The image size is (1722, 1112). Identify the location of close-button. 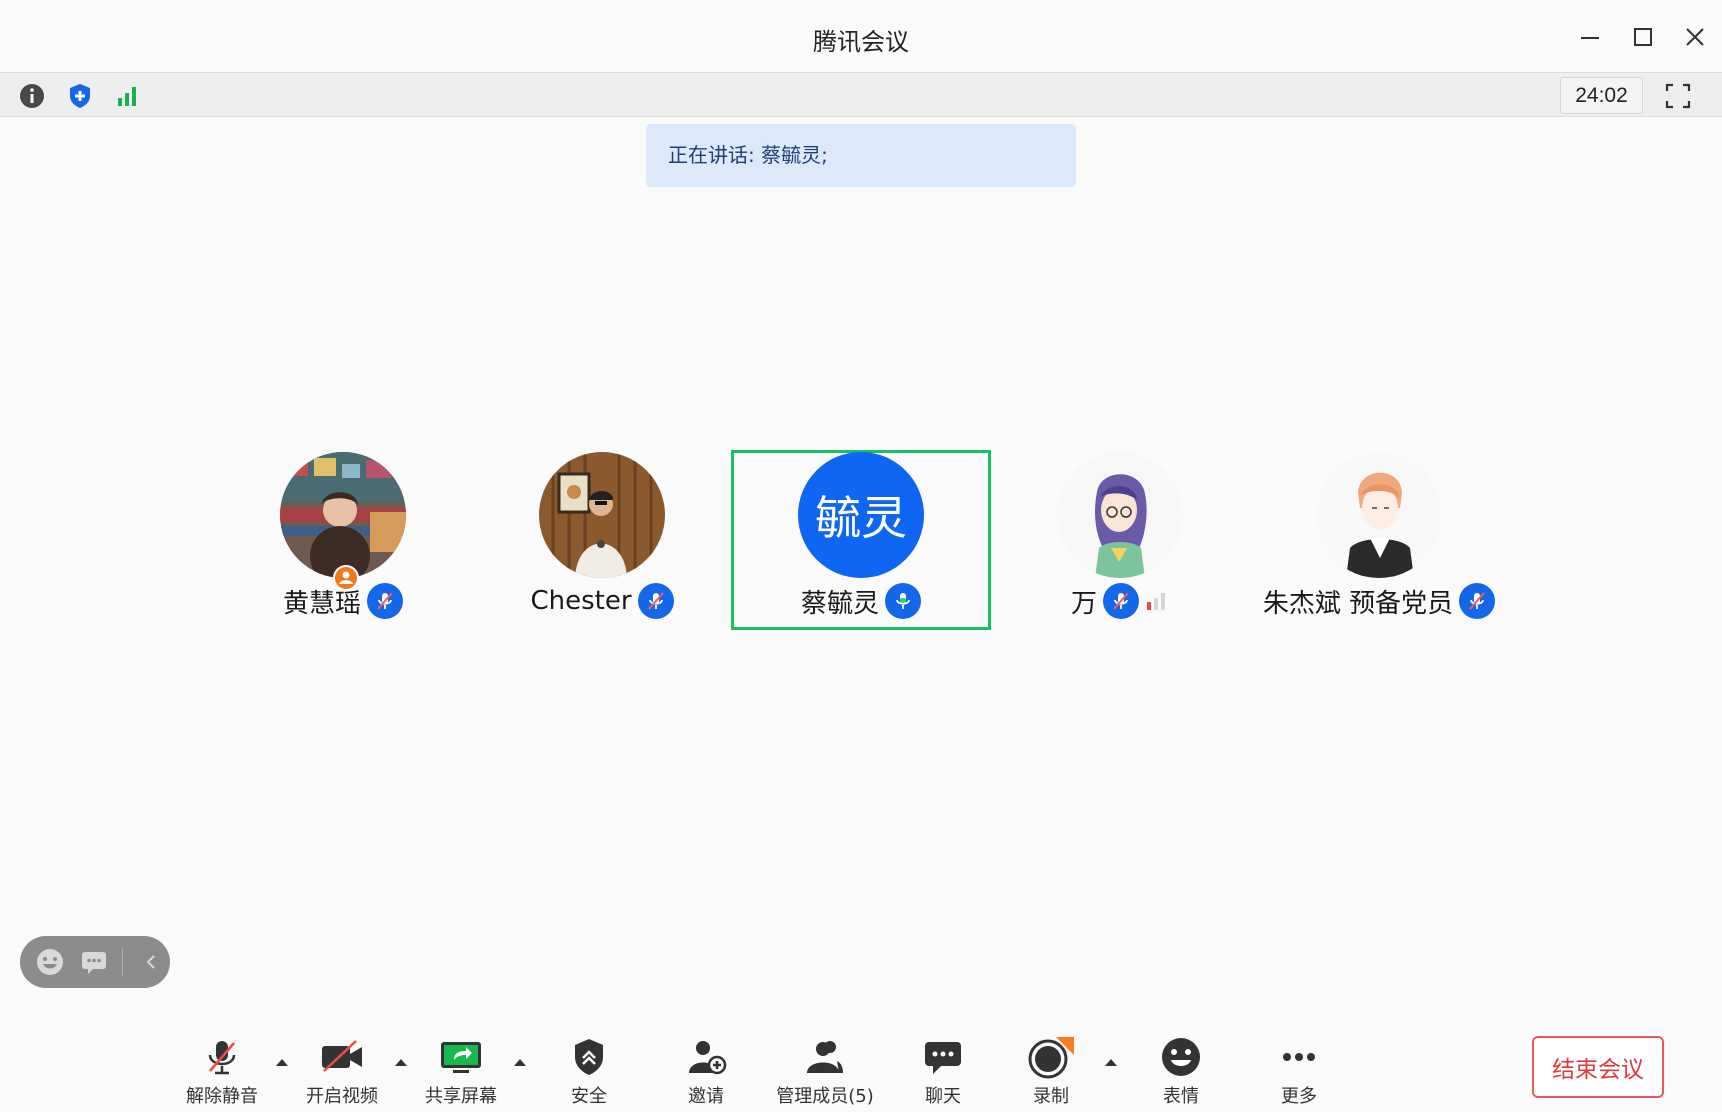
(1695, 37).